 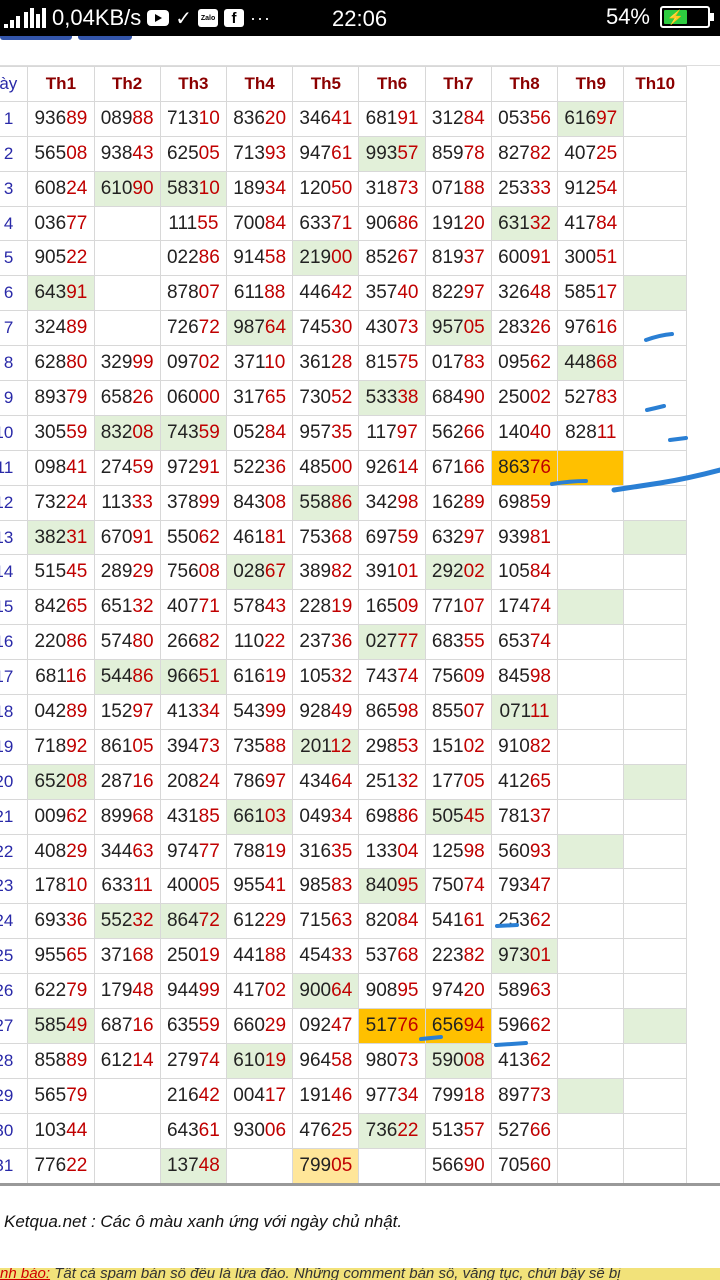 What do you see at coordinates (127, 886) in the screenshot?
I see `result-cell: 63311` at bounding box center [127, 886].